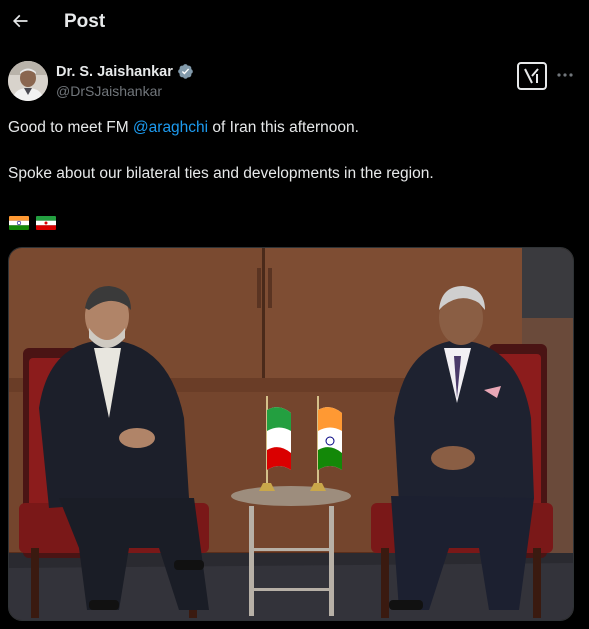 This screenshot has width=589, height=629. What do you see at coordinates (46, 223) in the screenshot?
I see `iran-flag-icon` at bounding box center [46, 223].